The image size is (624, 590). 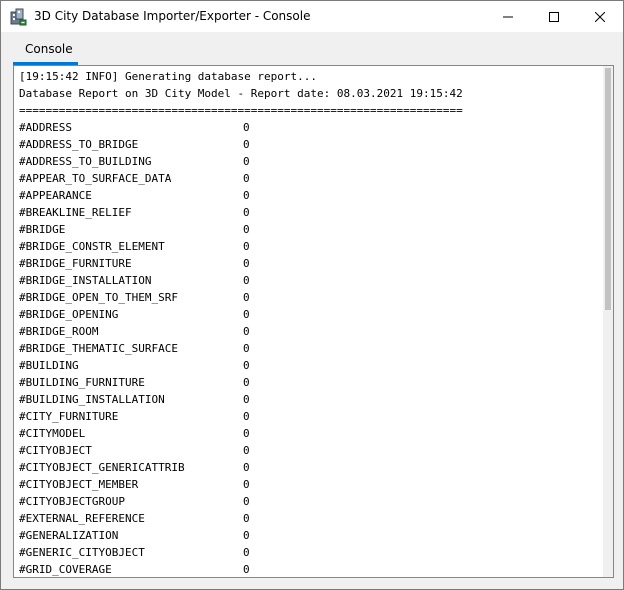 What do you see at coordinates (311, 263) in the screenshot?
I see `report-row: #BRIDGE_FURNITURE 0` at bounding box center [311, 263].